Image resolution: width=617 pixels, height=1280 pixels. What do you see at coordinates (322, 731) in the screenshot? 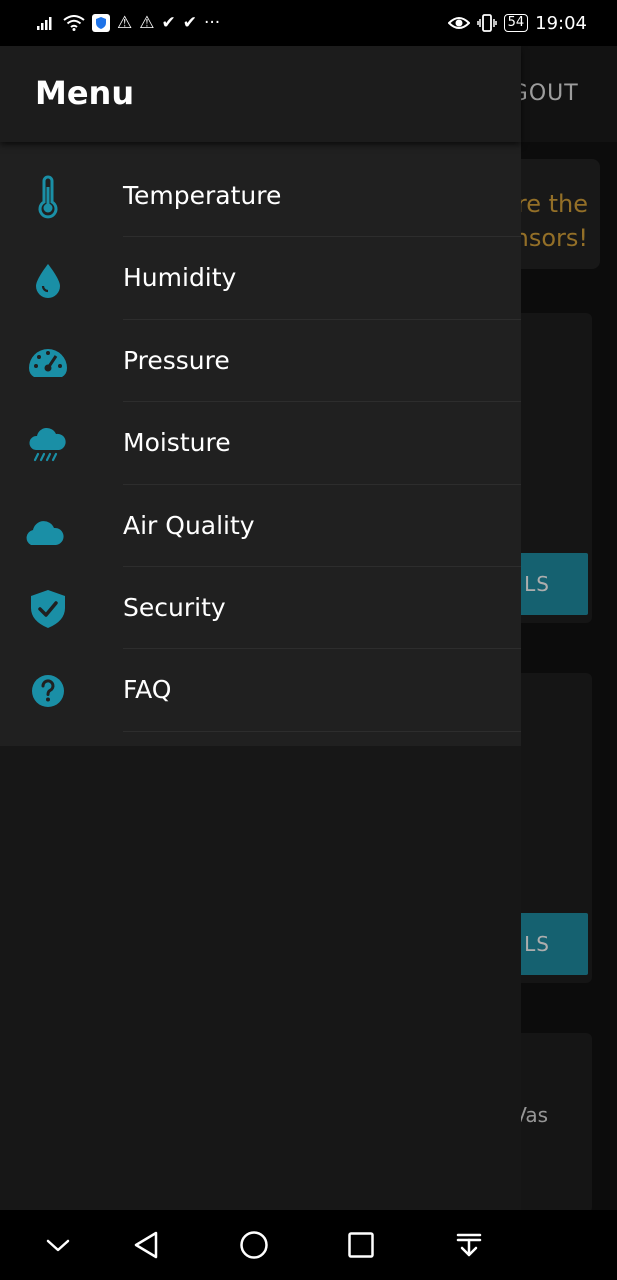
I see `divider` at bounding box center [322, 731].